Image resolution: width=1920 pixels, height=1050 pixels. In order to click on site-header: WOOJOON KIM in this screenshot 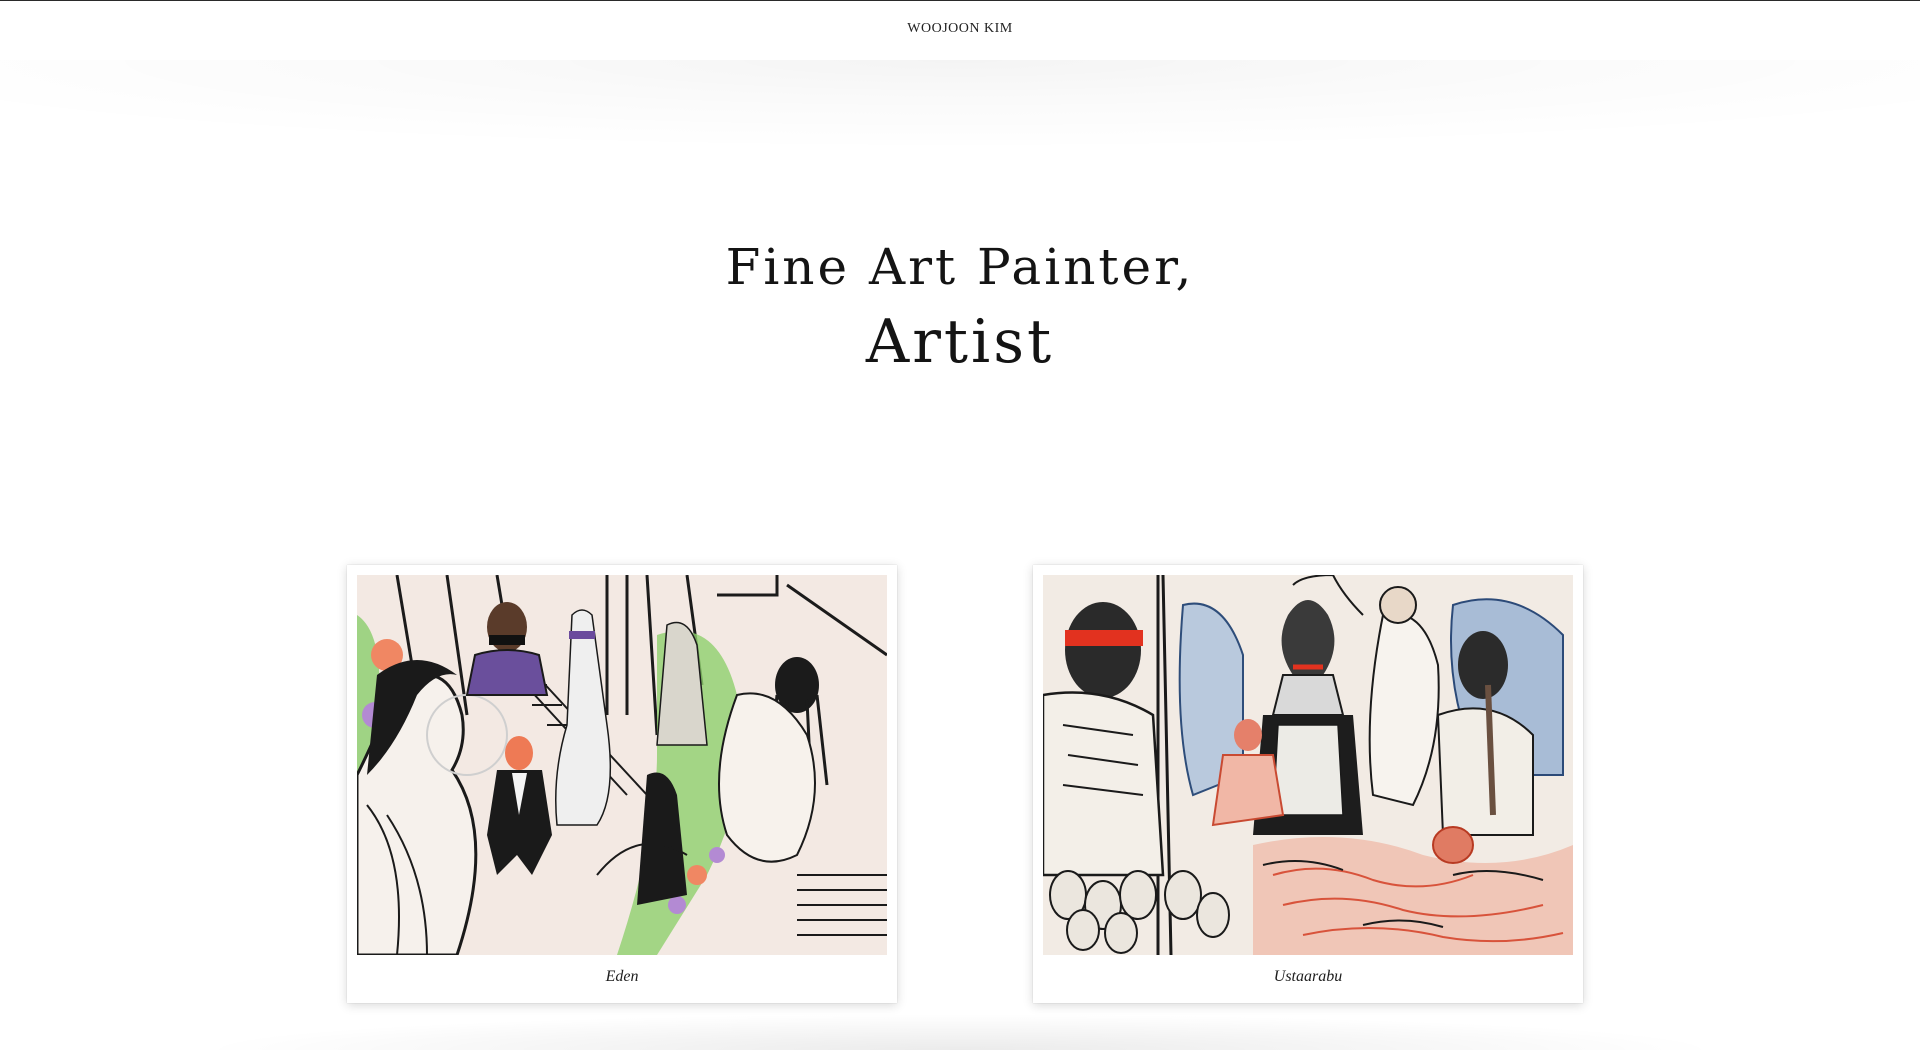, I will do `click(960, 30)`.